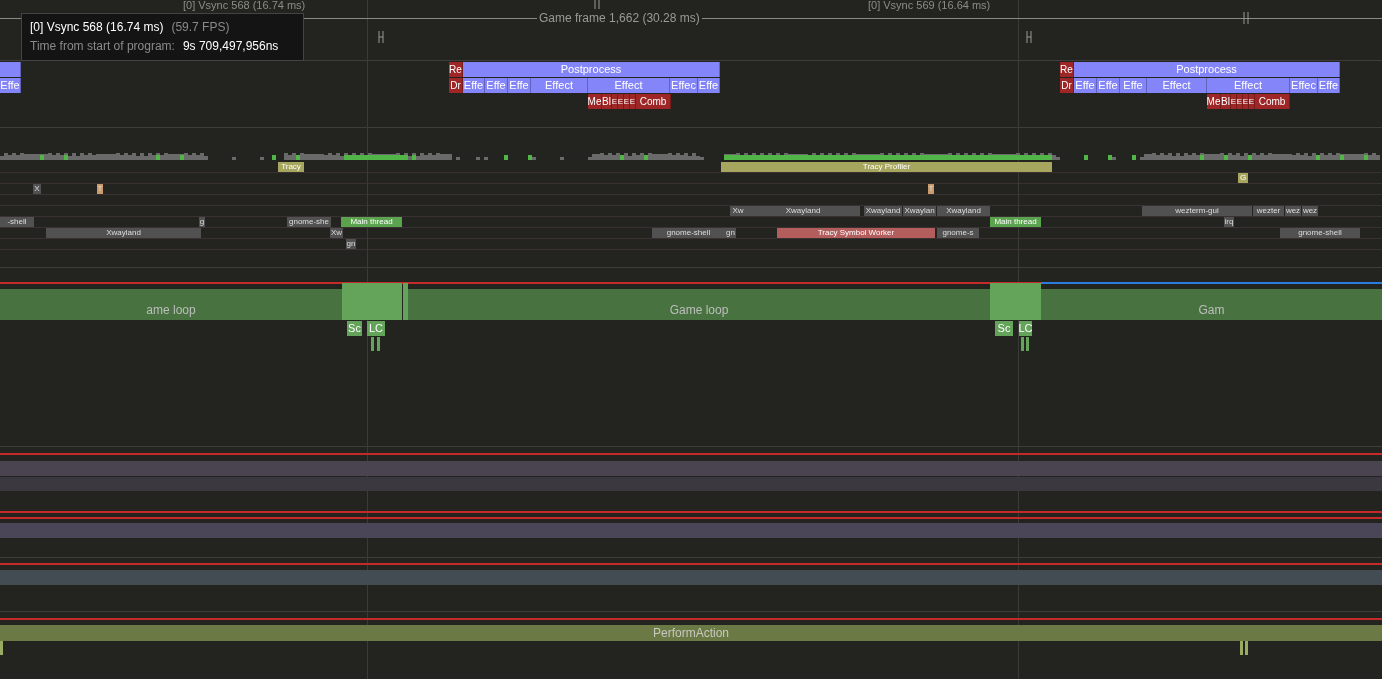  What do you see at coordinates (691, 633) in the screenshot?
I see `perform-action-zone: PerformAction` at bounding box center [691, 633].